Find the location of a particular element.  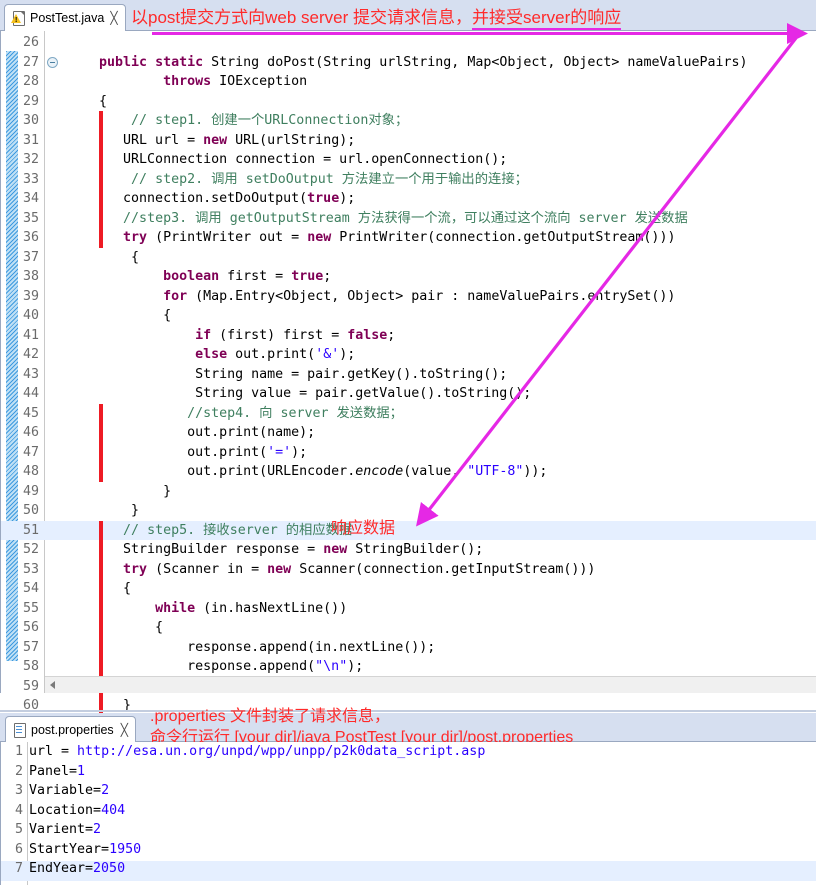

code-line: 54 { is located at coordinates (408, 589).